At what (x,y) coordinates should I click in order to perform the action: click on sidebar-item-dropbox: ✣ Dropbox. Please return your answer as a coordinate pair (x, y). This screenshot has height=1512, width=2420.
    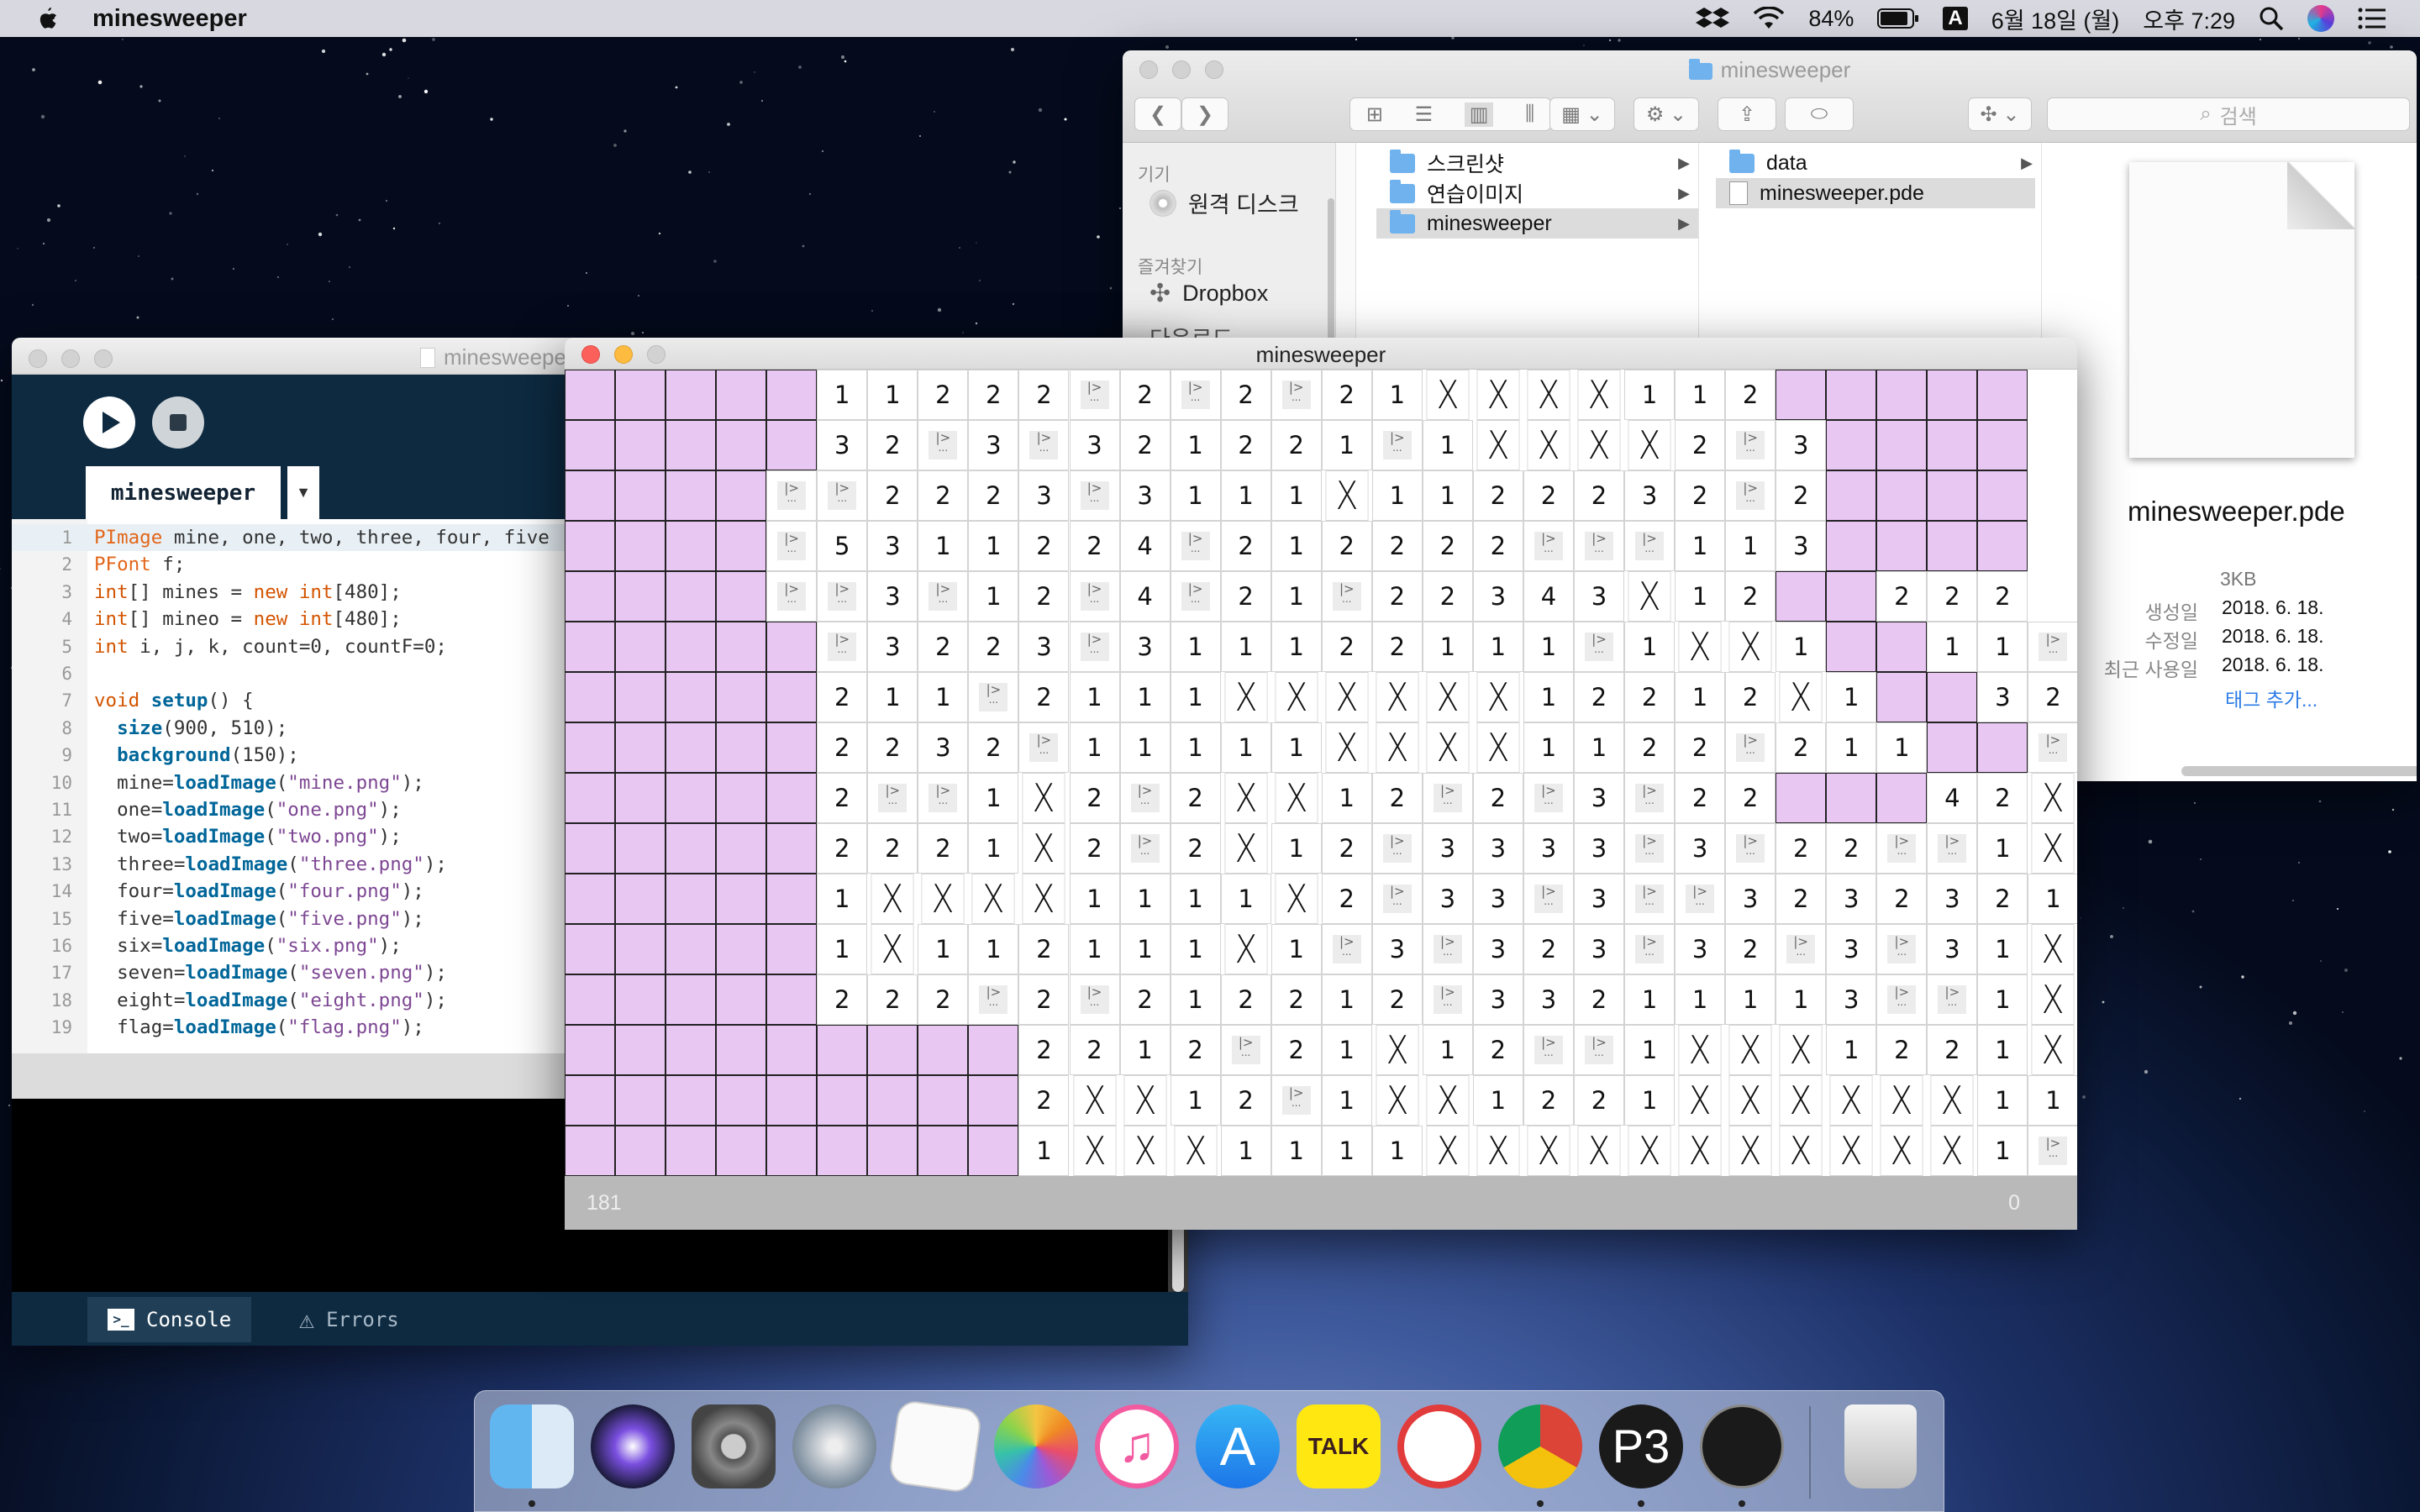
    Looking at the image, I should click on (1209, 293).